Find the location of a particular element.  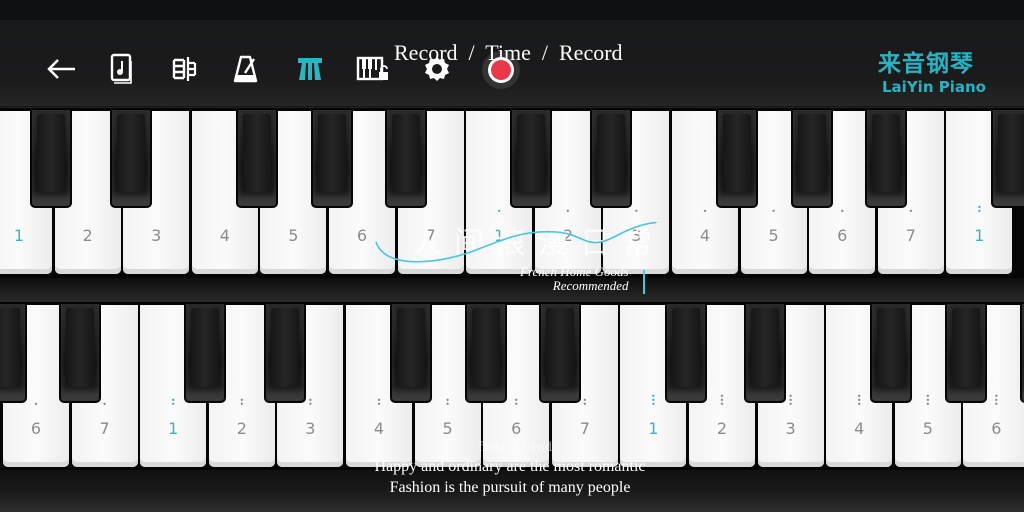

record-time-title: Record / Time / Record is located at coordinates (508, 52).